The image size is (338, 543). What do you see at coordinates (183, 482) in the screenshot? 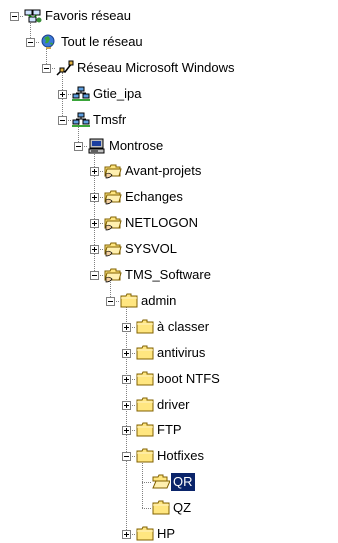
I see `tree-item-qr: QR` at bounding box center [183, 482].